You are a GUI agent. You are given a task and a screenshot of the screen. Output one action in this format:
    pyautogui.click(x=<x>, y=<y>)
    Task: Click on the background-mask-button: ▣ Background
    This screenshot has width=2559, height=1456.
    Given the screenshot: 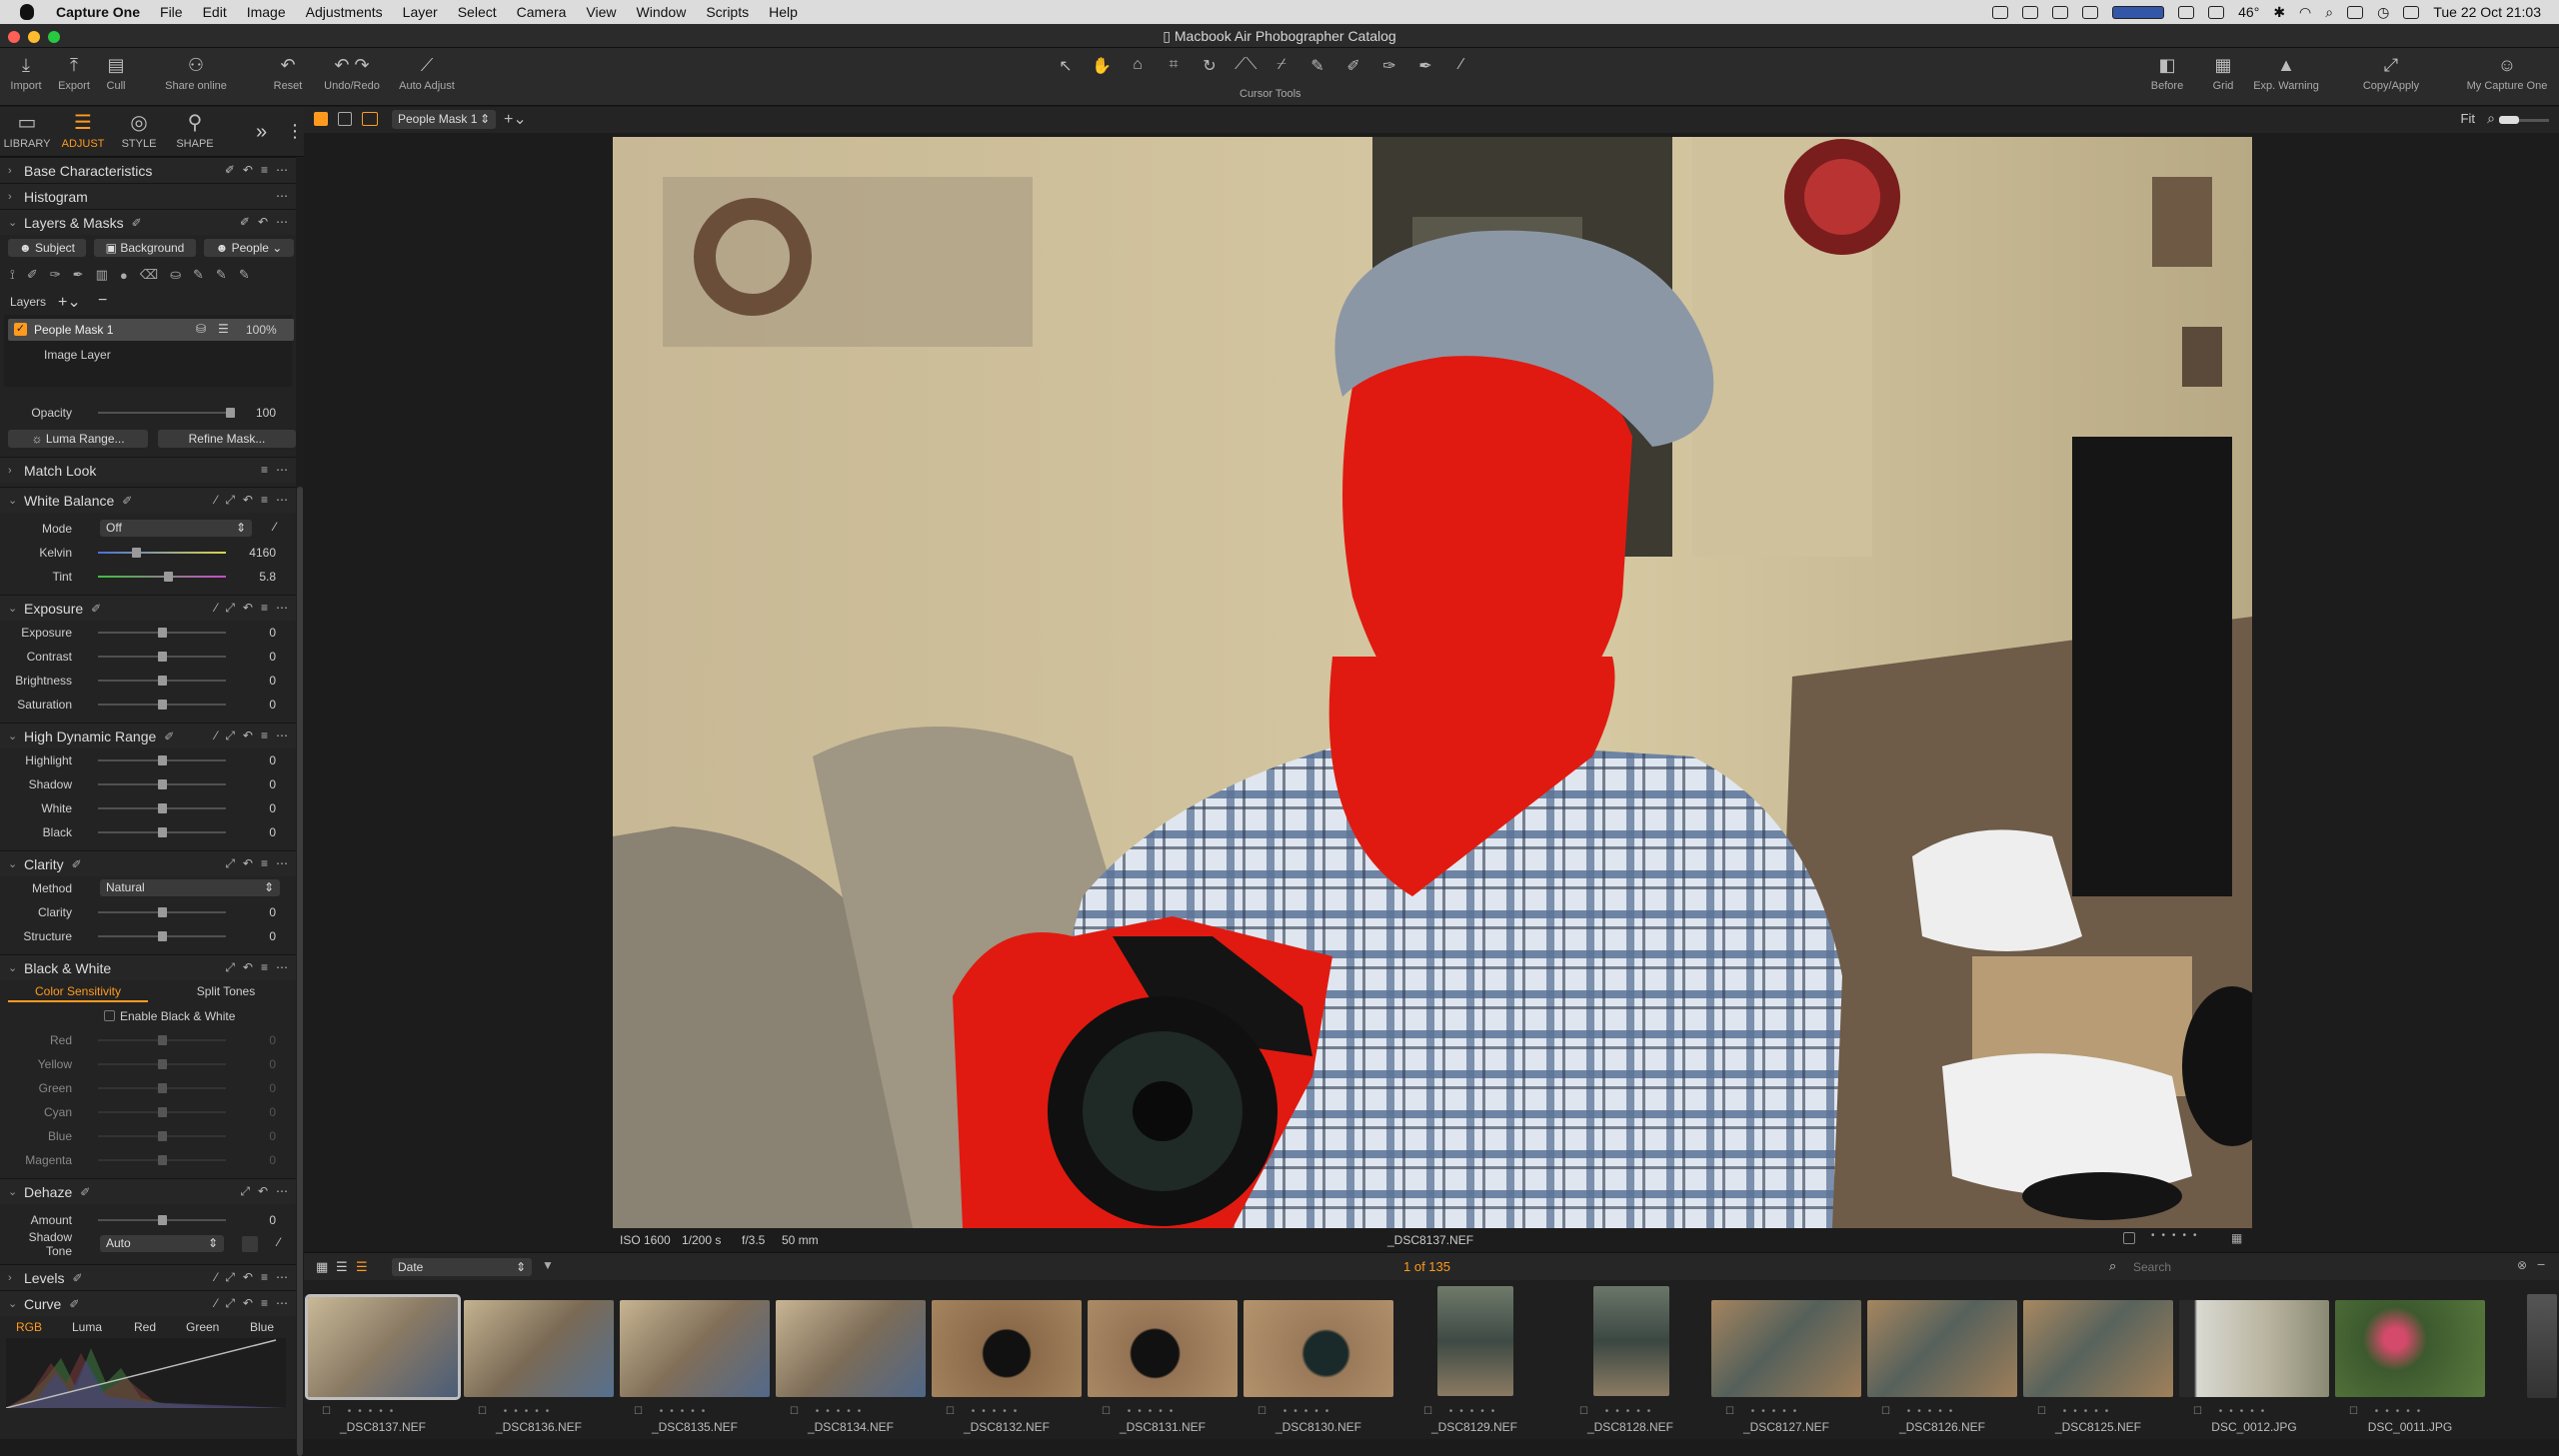 What is the action you would take?
    pyautogui.click(x=145, y=248)
    